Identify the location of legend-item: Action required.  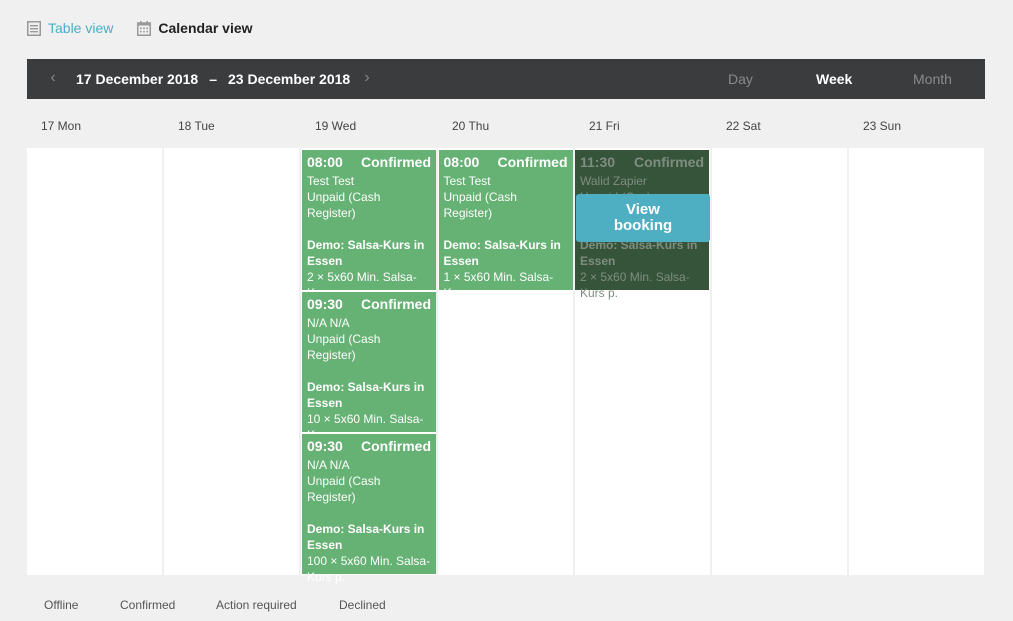
(256, 605).